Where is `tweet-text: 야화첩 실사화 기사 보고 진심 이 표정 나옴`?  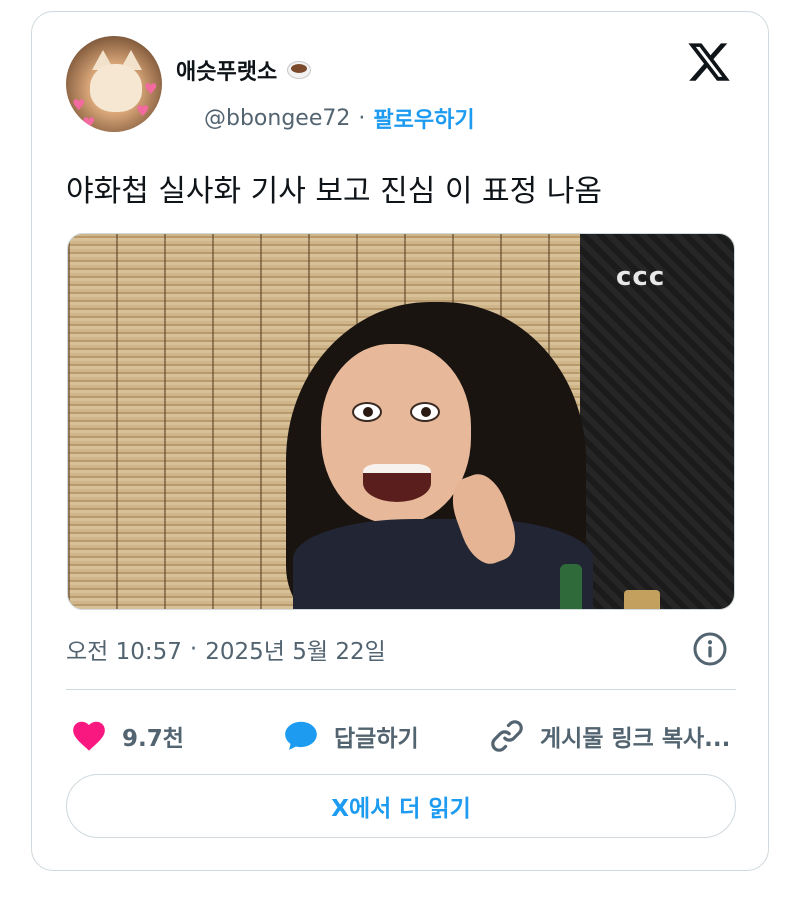 tweet-text: 야화첩 실사화 기사 보고 진심 이 표정 나옴 is located at coordinates (334, 191).